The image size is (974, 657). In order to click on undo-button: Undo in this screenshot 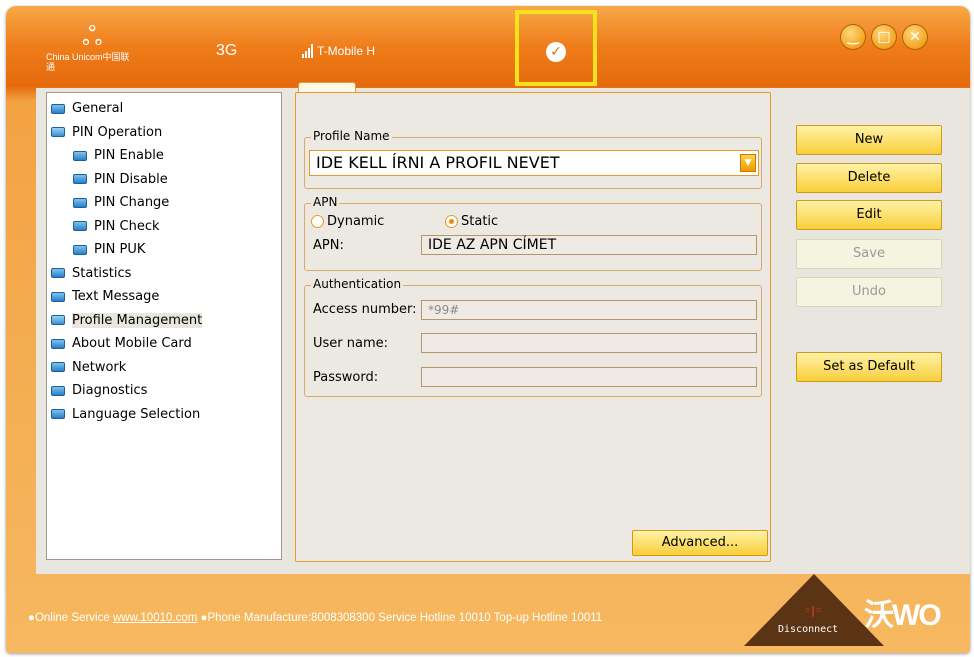, I will do `click(869, 292)`.